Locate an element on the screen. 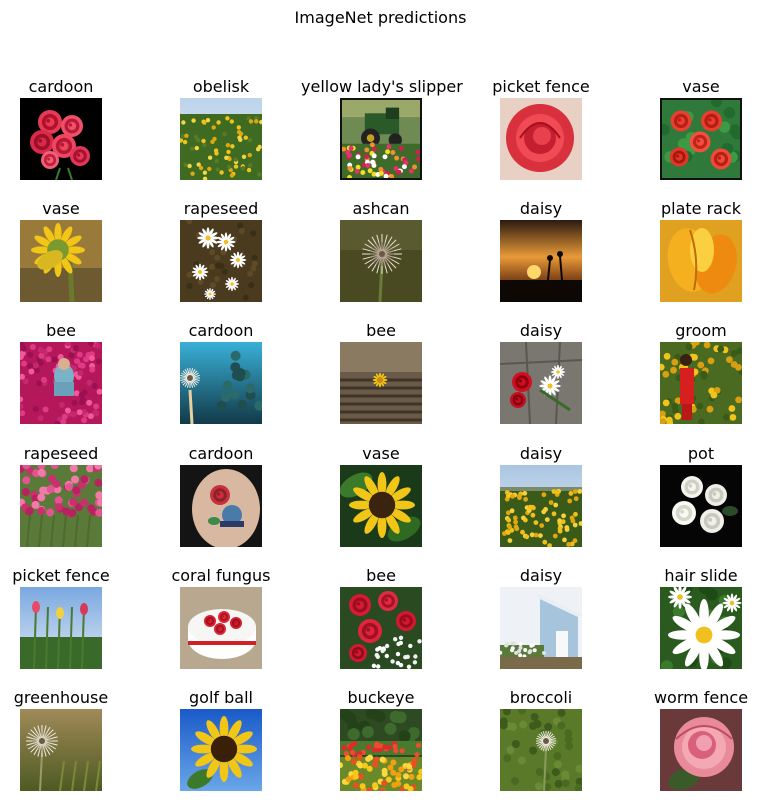  grid-cell: hair slide is located at coordinates (691, 621).